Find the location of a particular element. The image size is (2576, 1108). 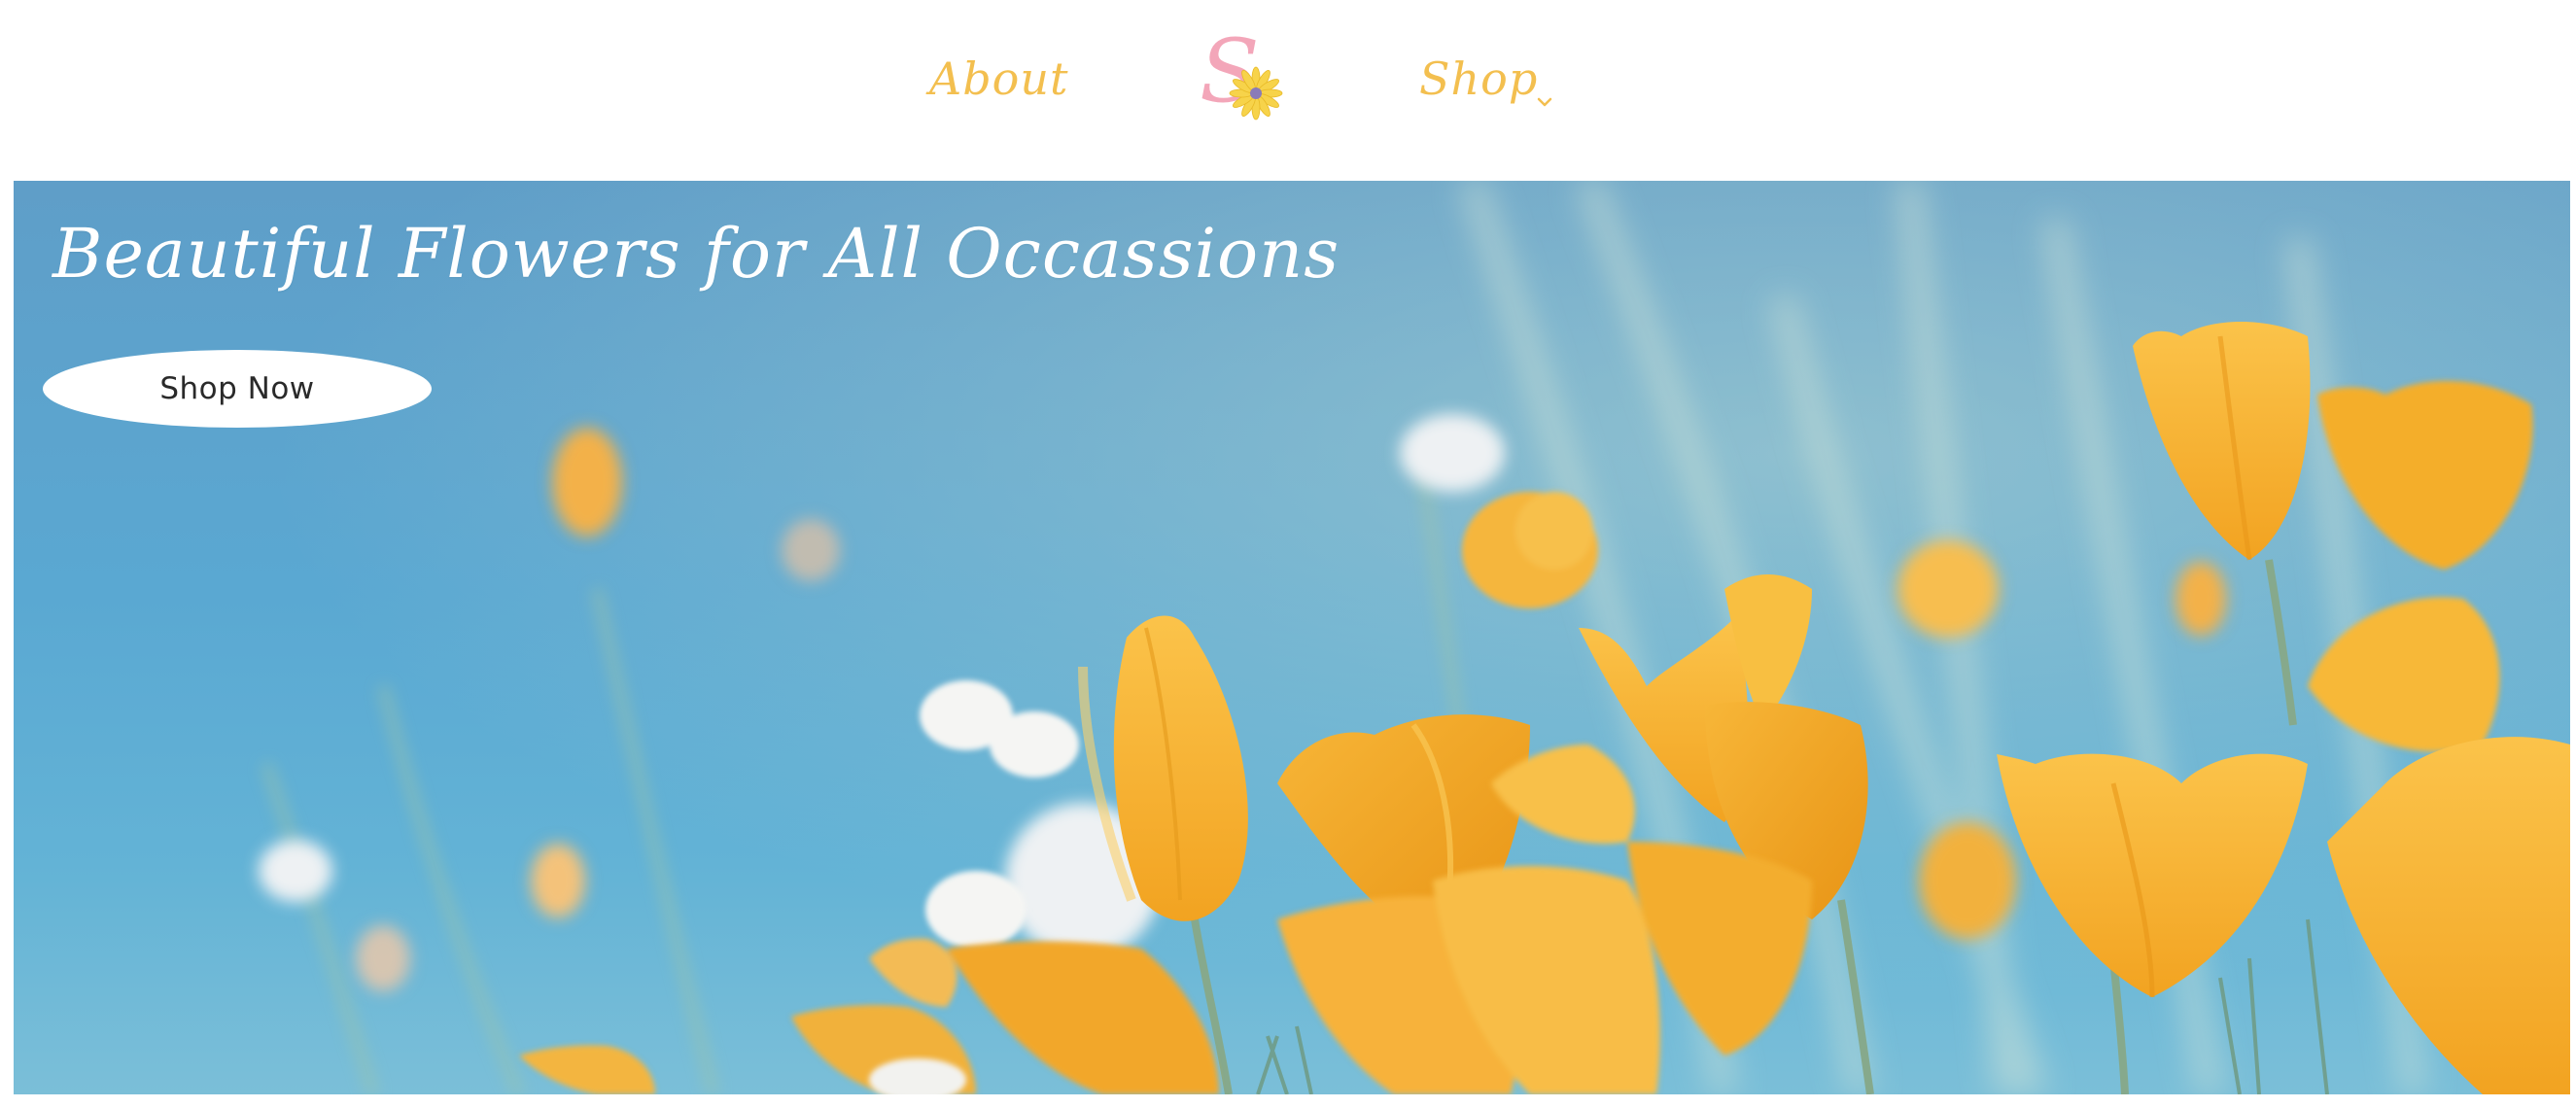

site-logo: S is located at coordinates (1244, 73).